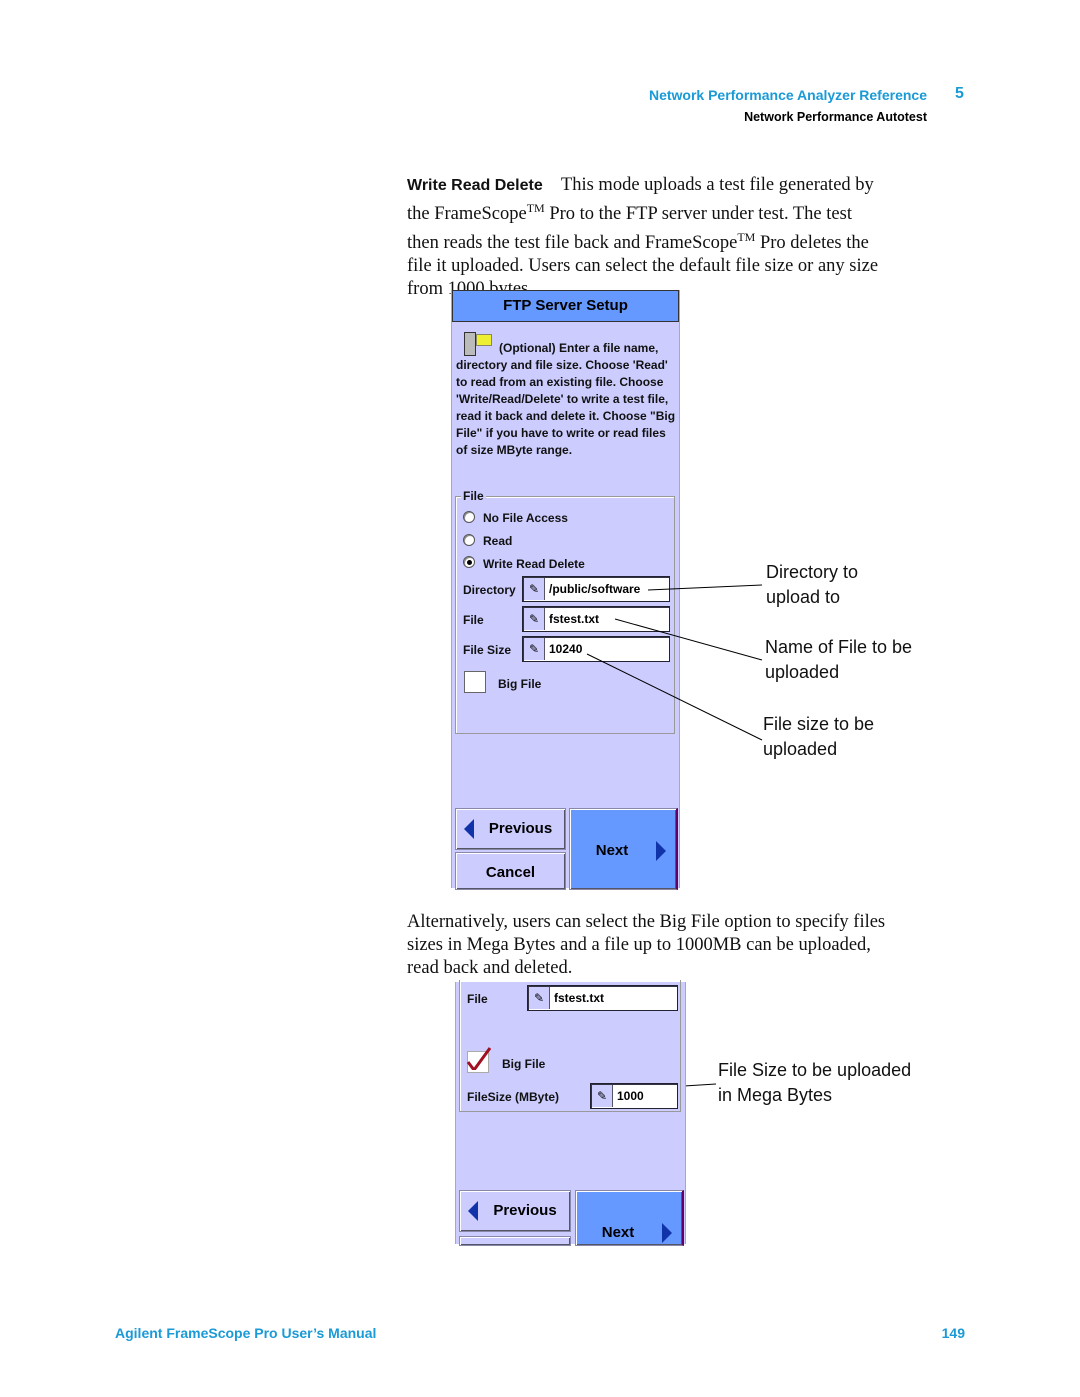  I want to click on file-size-mbyte-input: ✎ 1000, so click(634, 1096).